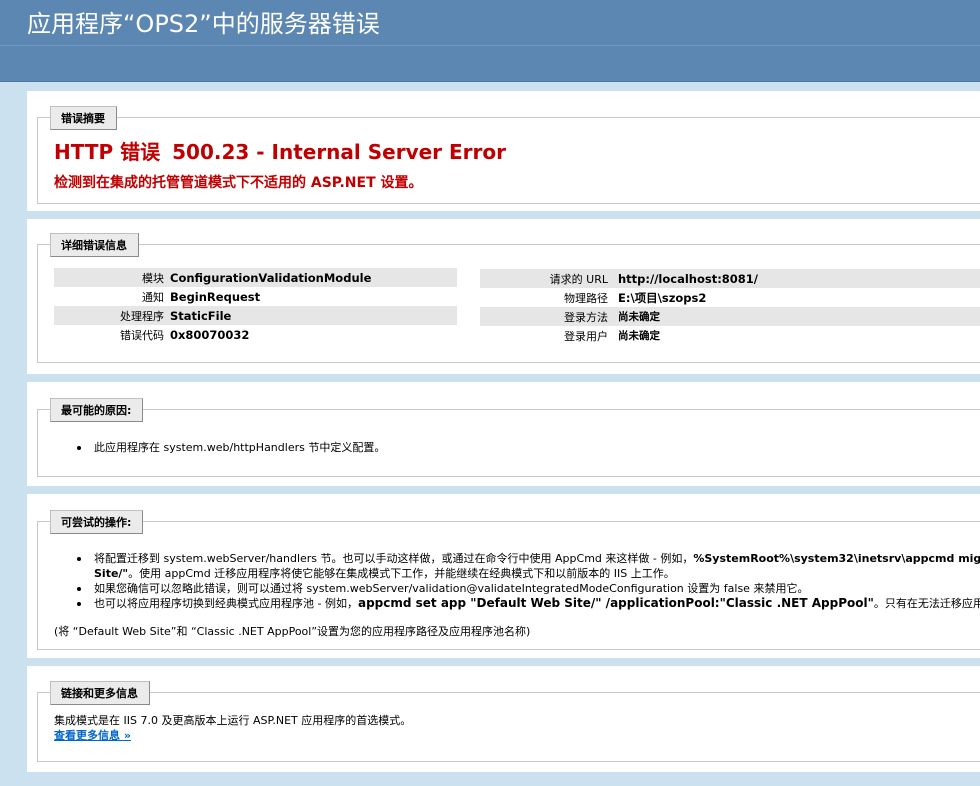 Image resolution: width=980 pixels, height=786 pixels. What do you see at coordinates (549, 278) in the screenshot?
I see `detail-key: 请求的 URL` at bounding box center [549, 278].